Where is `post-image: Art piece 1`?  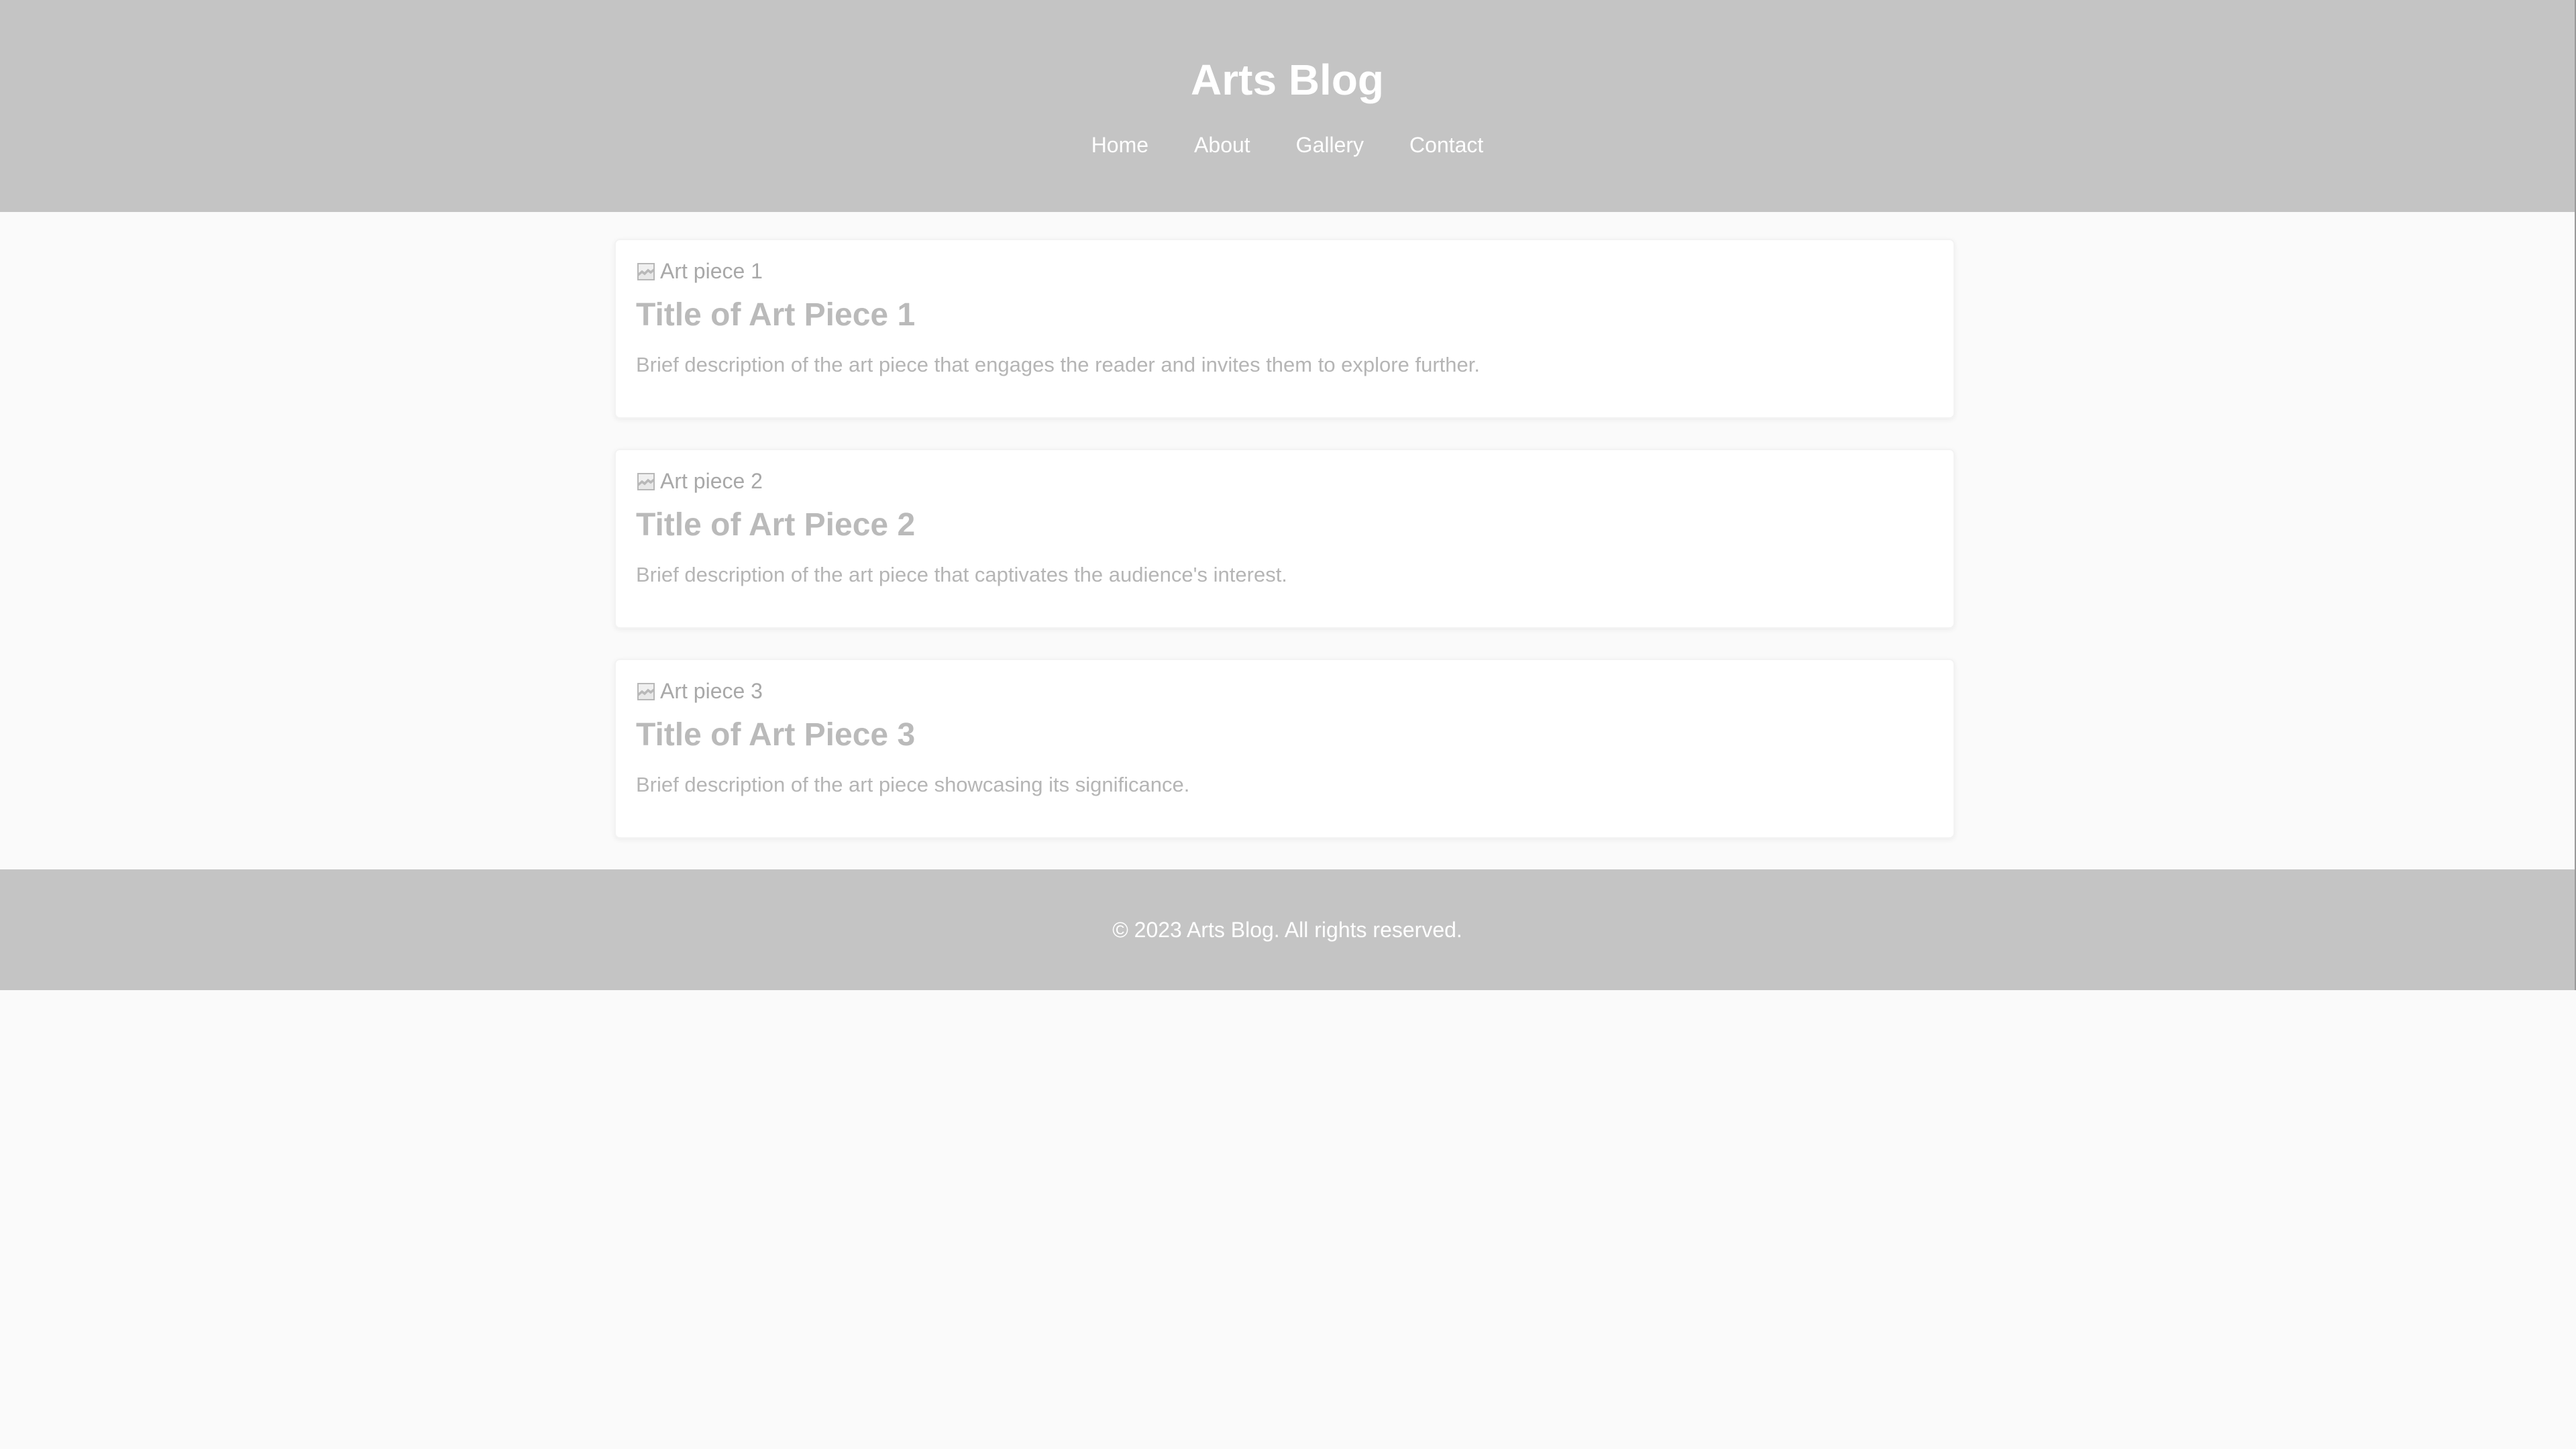
post-image: Art piece 1 is located at coordinates (1284, 271).